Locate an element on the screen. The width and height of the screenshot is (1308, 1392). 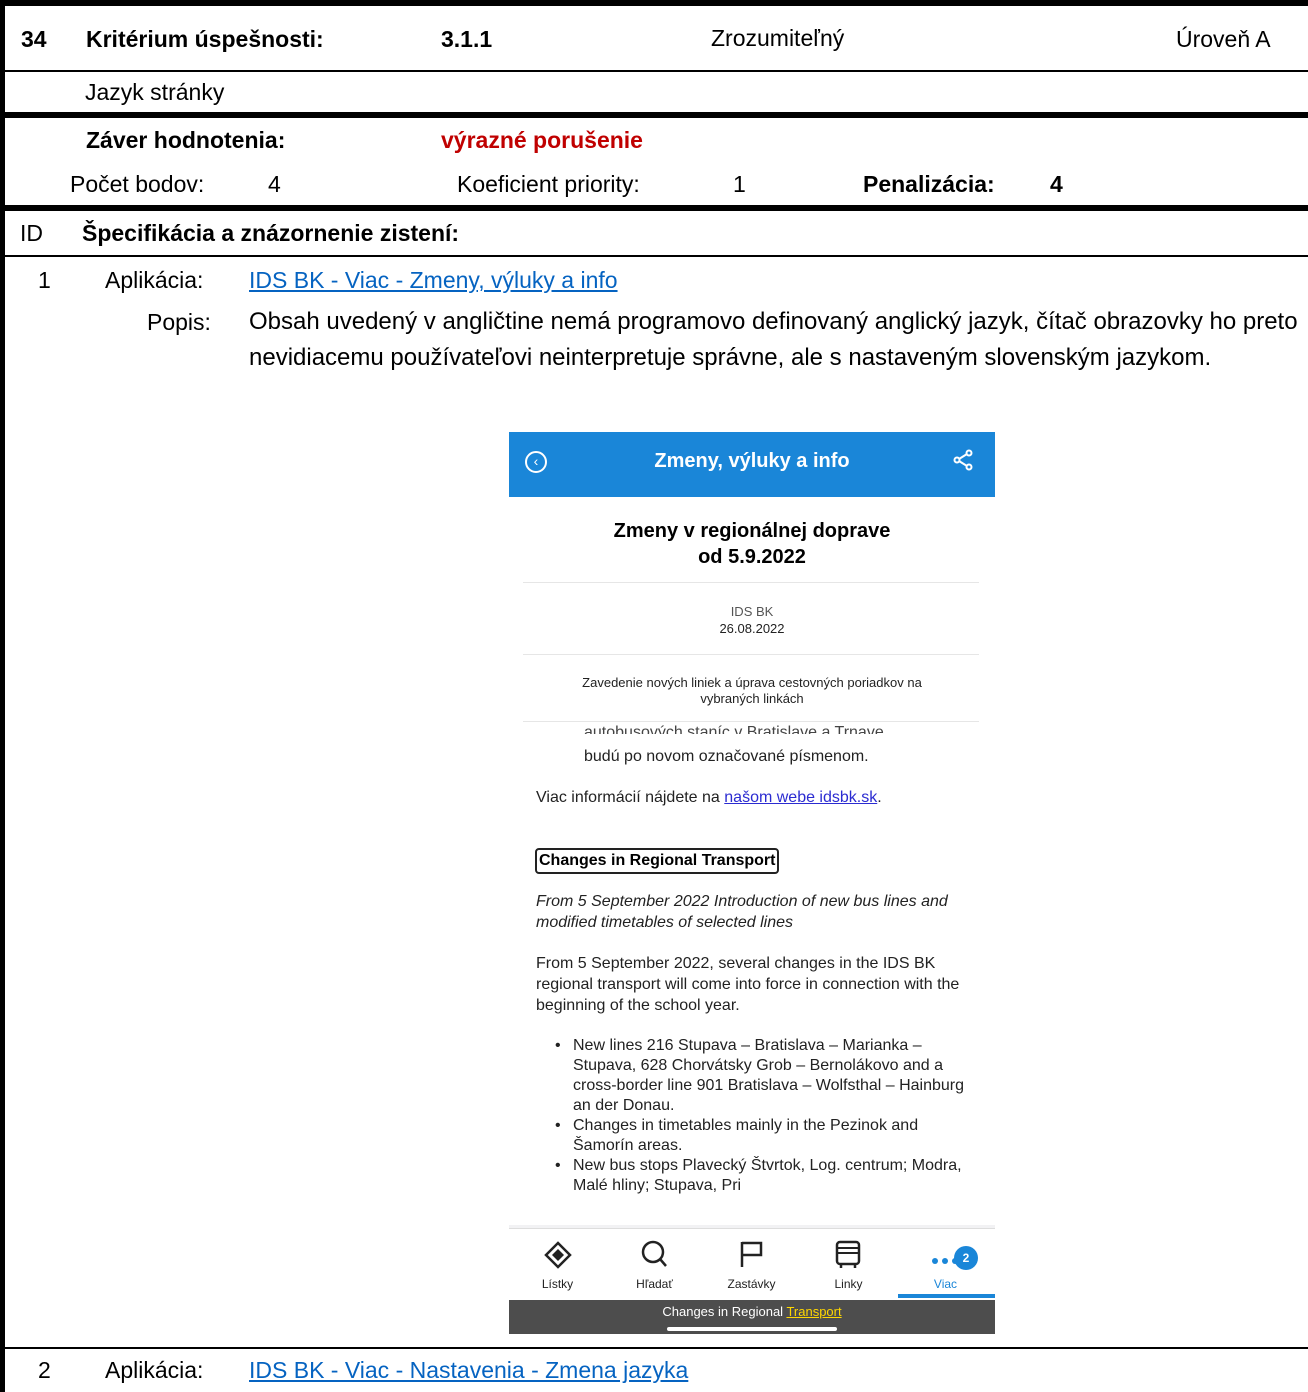
share-icon is located at coordinates (963, 460).